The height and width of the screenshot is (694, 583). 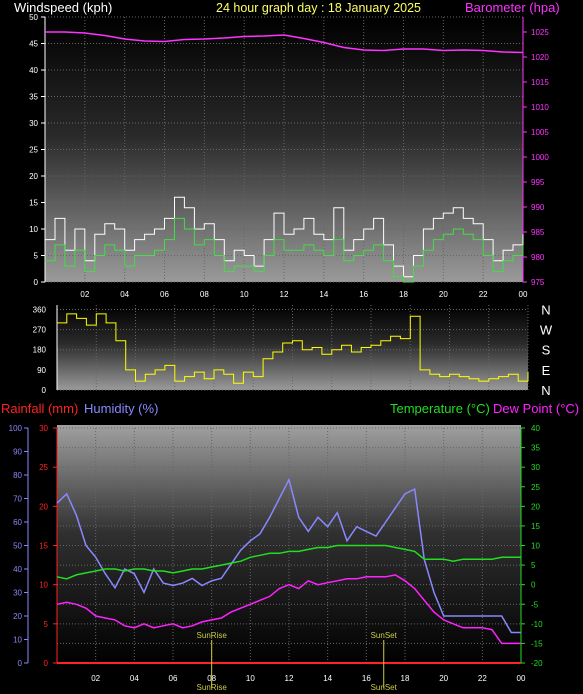 What do you see at coordinates (121, 408) in the screenshot?
I see `humidity-axis-label: Humidity (%)` at bounding box center [121, 408].